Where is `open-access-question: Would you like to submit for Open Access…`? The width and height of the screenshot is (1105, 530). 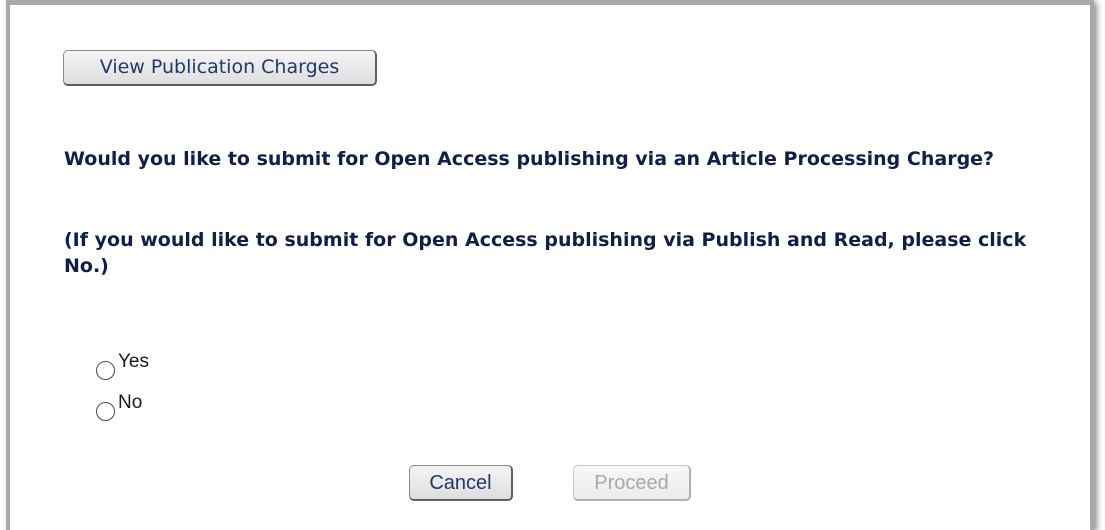
open-access-question: Would you like to submit for Open Access… is located at coordinates (529, 159).